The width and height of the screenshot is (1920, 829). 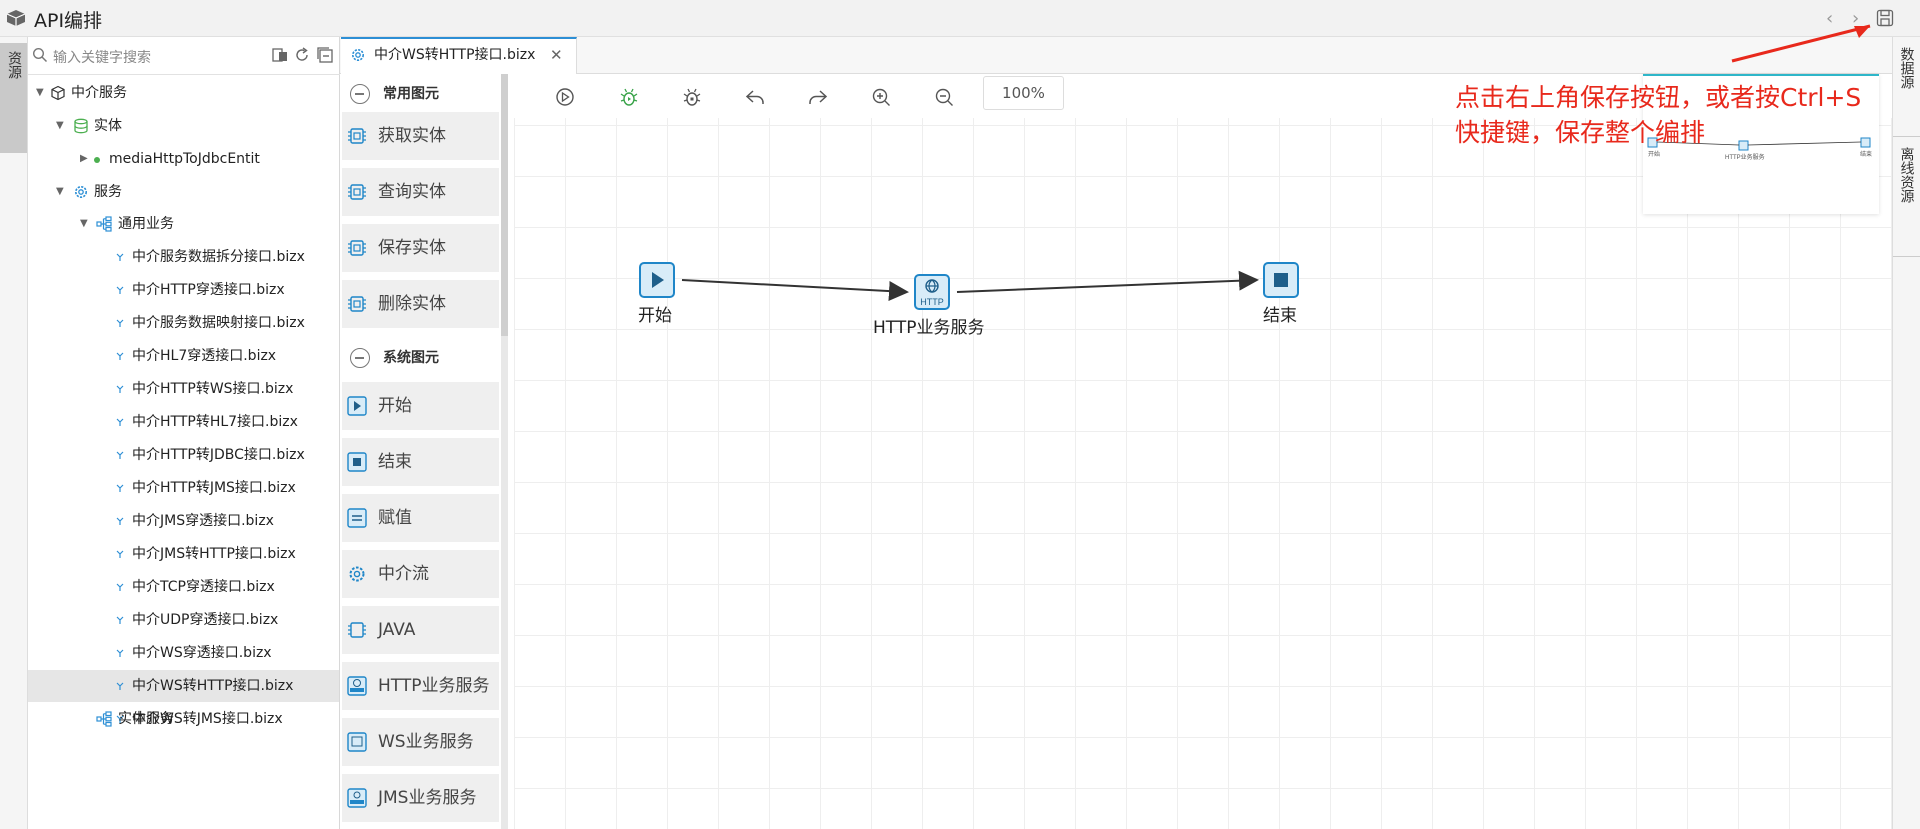 What do you see at coordinates (183, 126) in the screenshot?
I see `tree-node-entity-group: ▼ 实体` at bounding box center [183, 126].